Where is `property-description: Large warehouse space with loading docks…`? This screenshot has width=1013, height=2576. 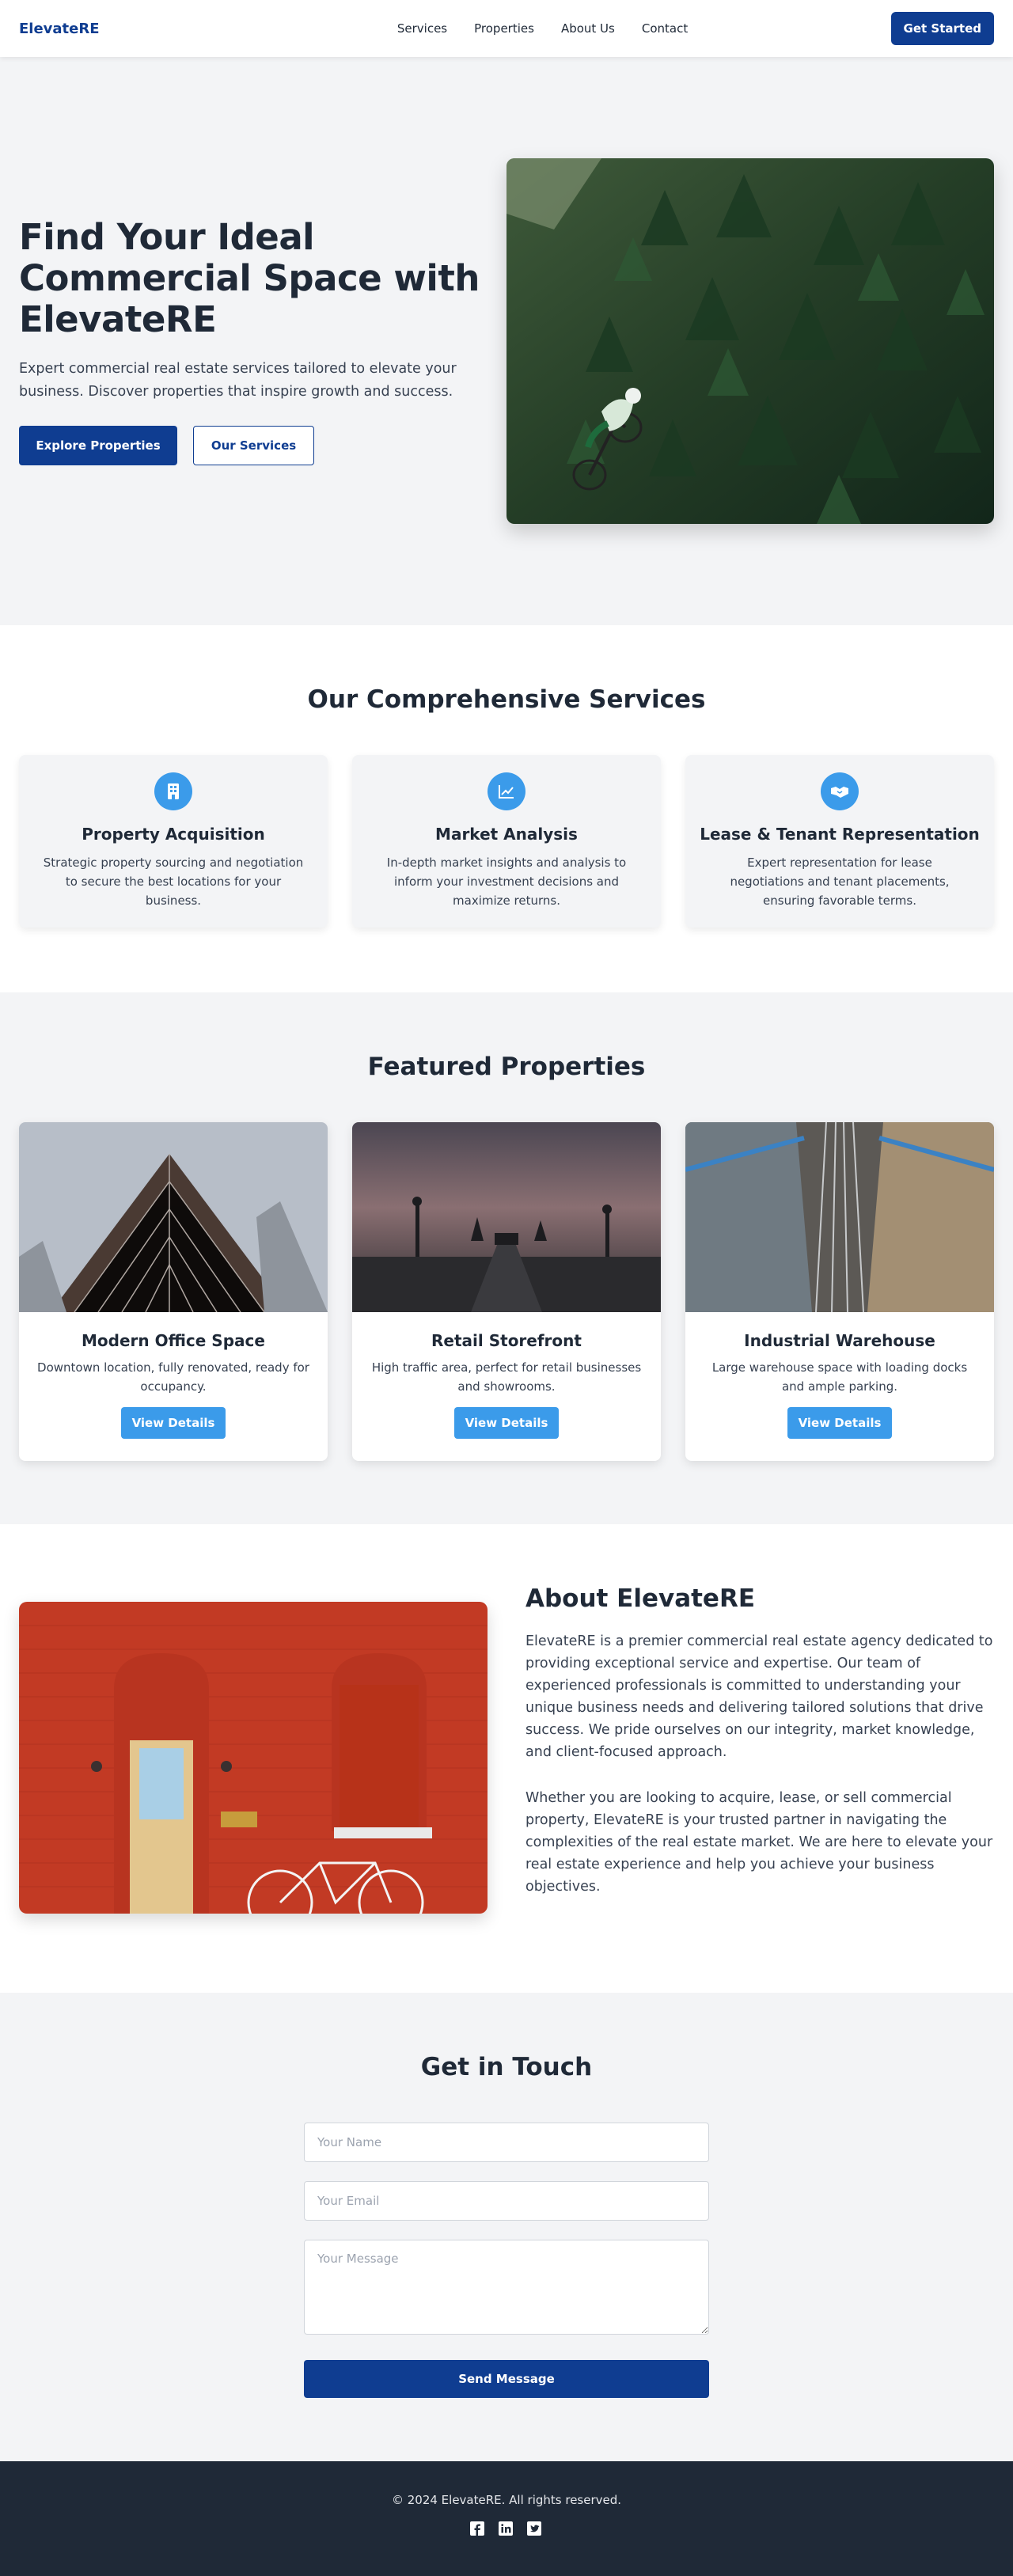
property-description: Large warehouse space with loading docks… is located at coordinates (839, 1377).